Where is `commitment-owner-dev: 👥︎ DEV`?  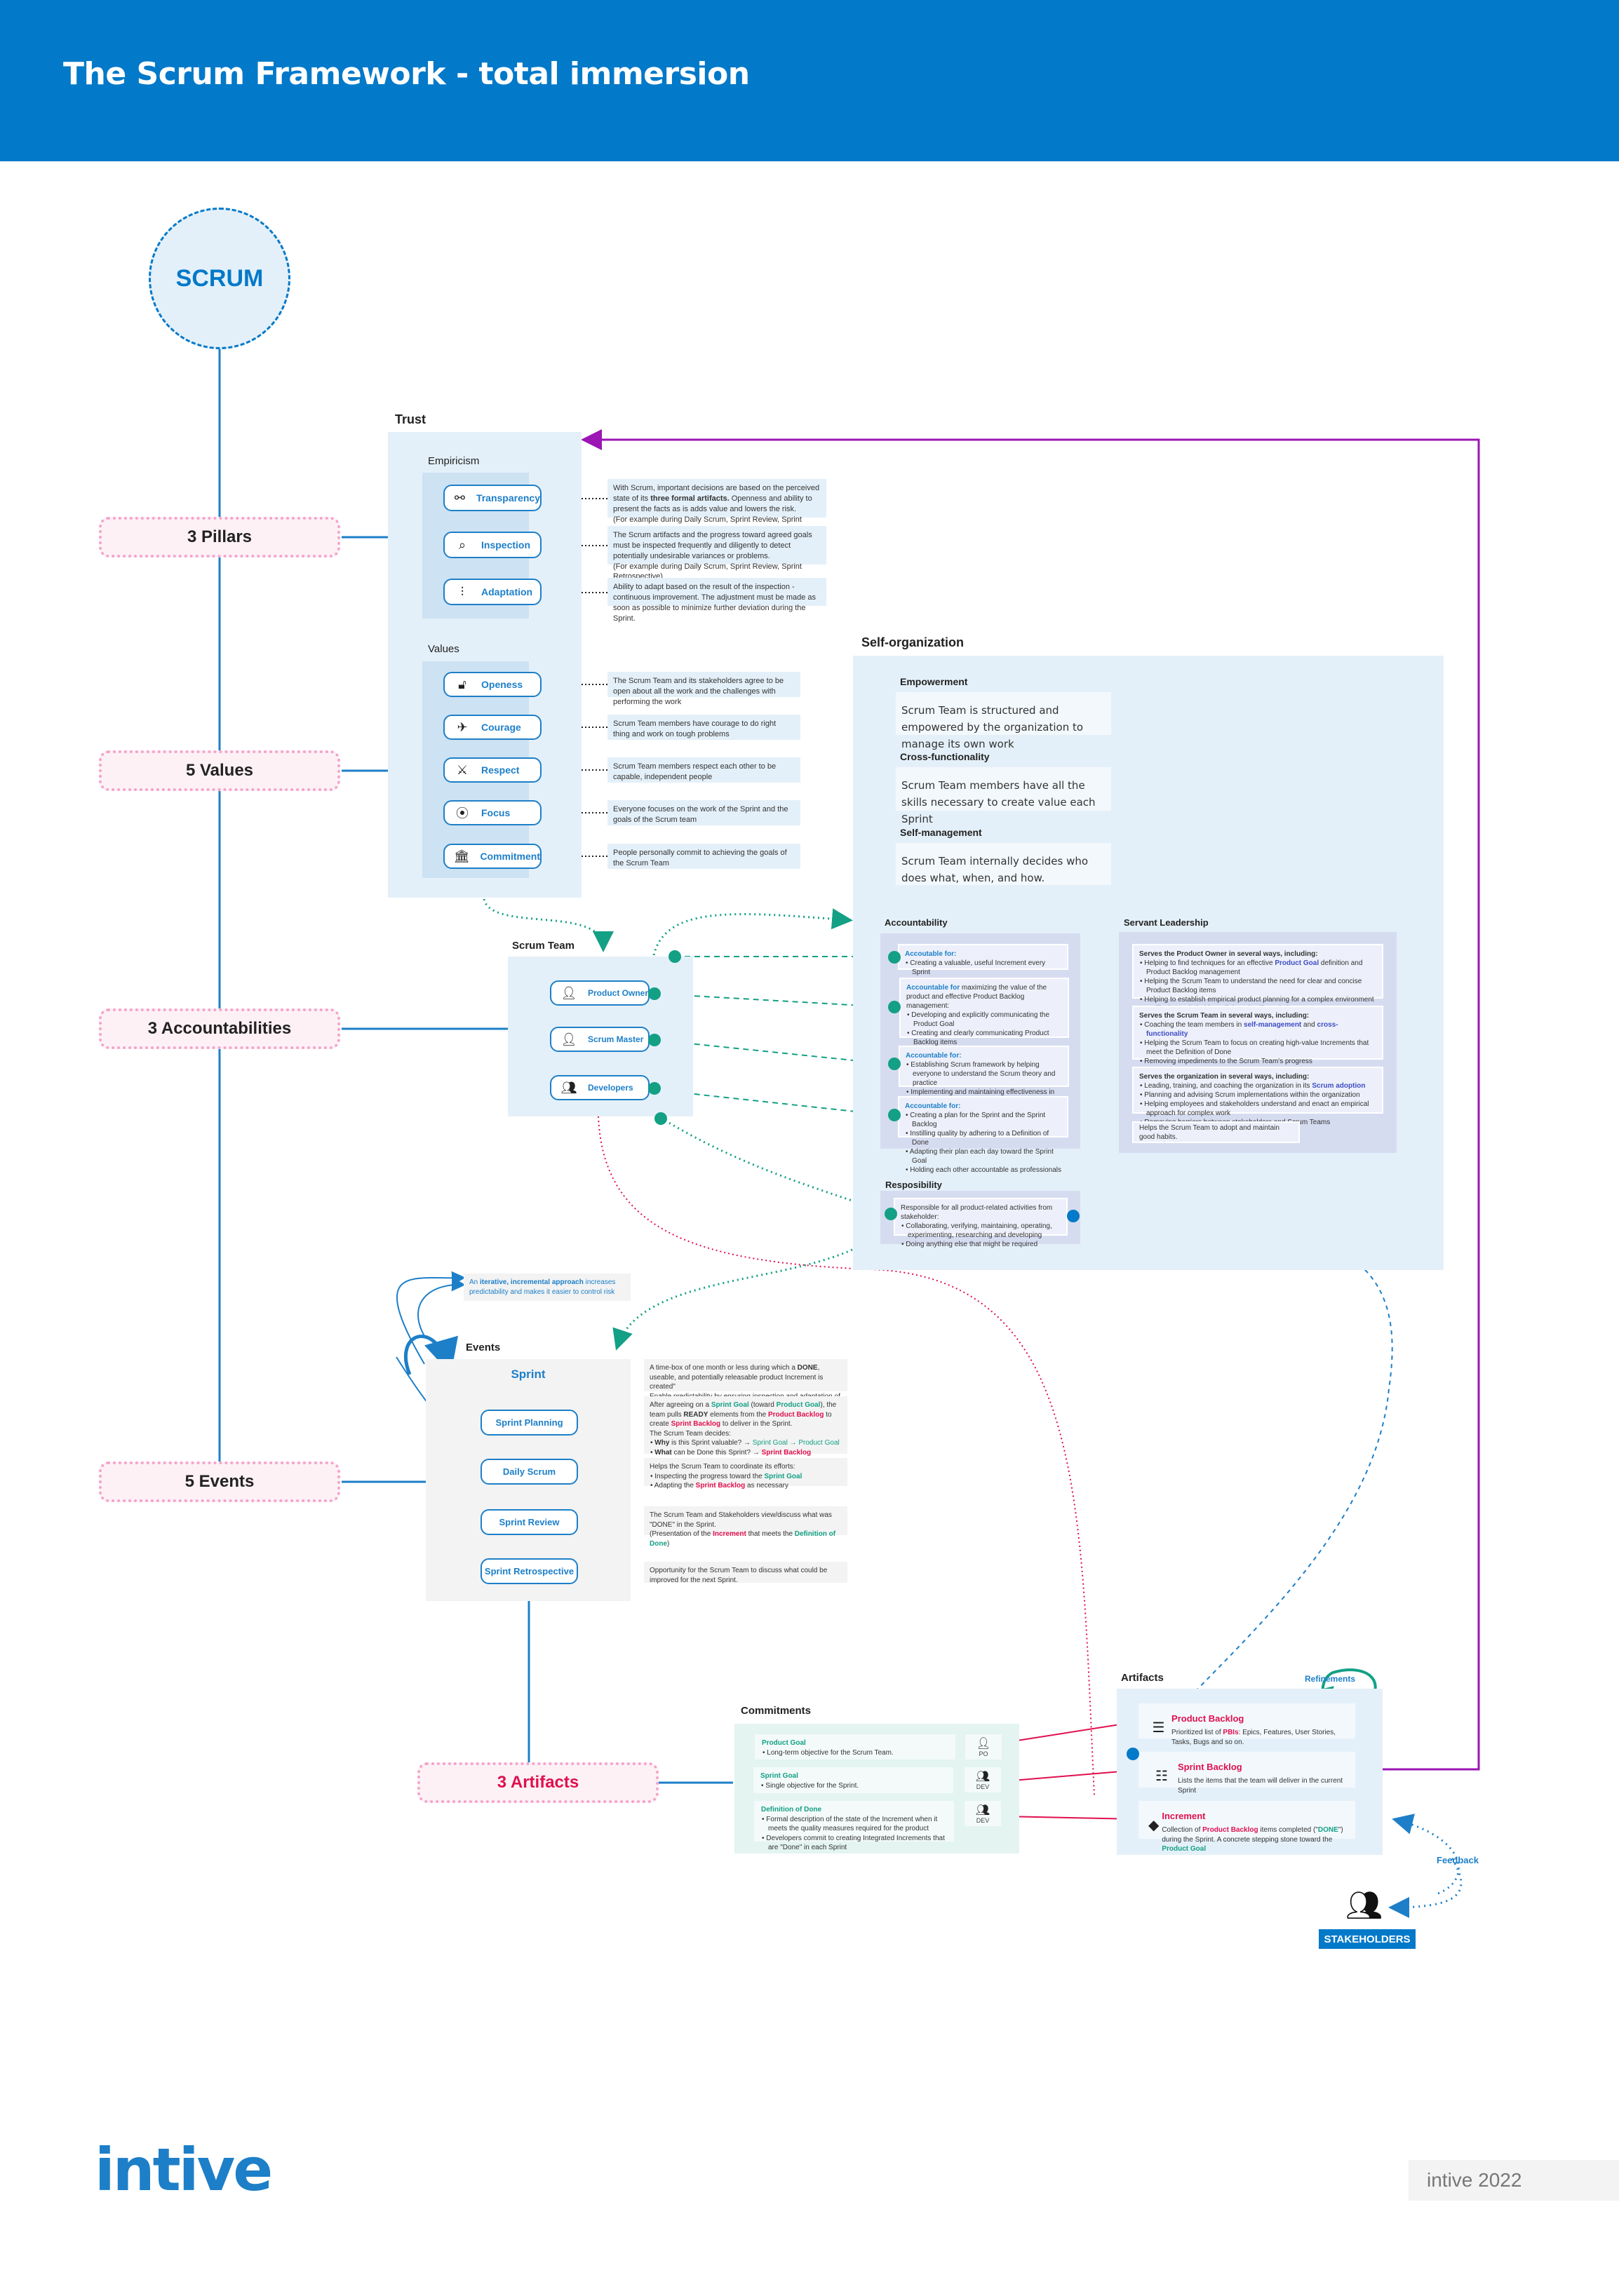 commitment-owner-dev: 👥︎ DEV is located at coordinates (983, 1814).